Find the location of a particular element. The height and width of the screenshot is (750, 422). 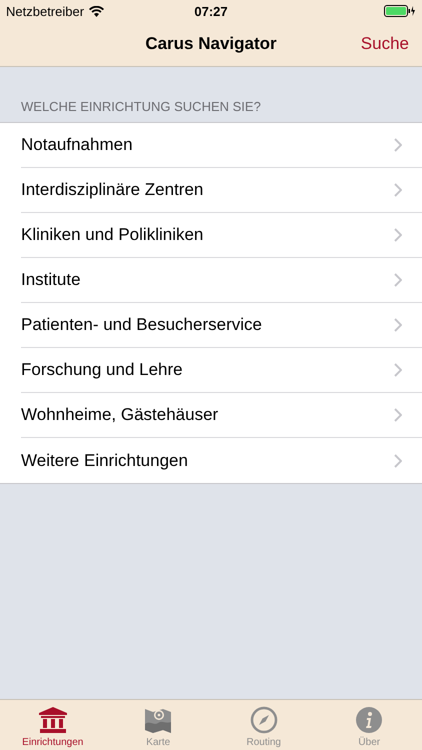

list-item: Kliniken und Polikliniken is located at coordinates (112, 235).